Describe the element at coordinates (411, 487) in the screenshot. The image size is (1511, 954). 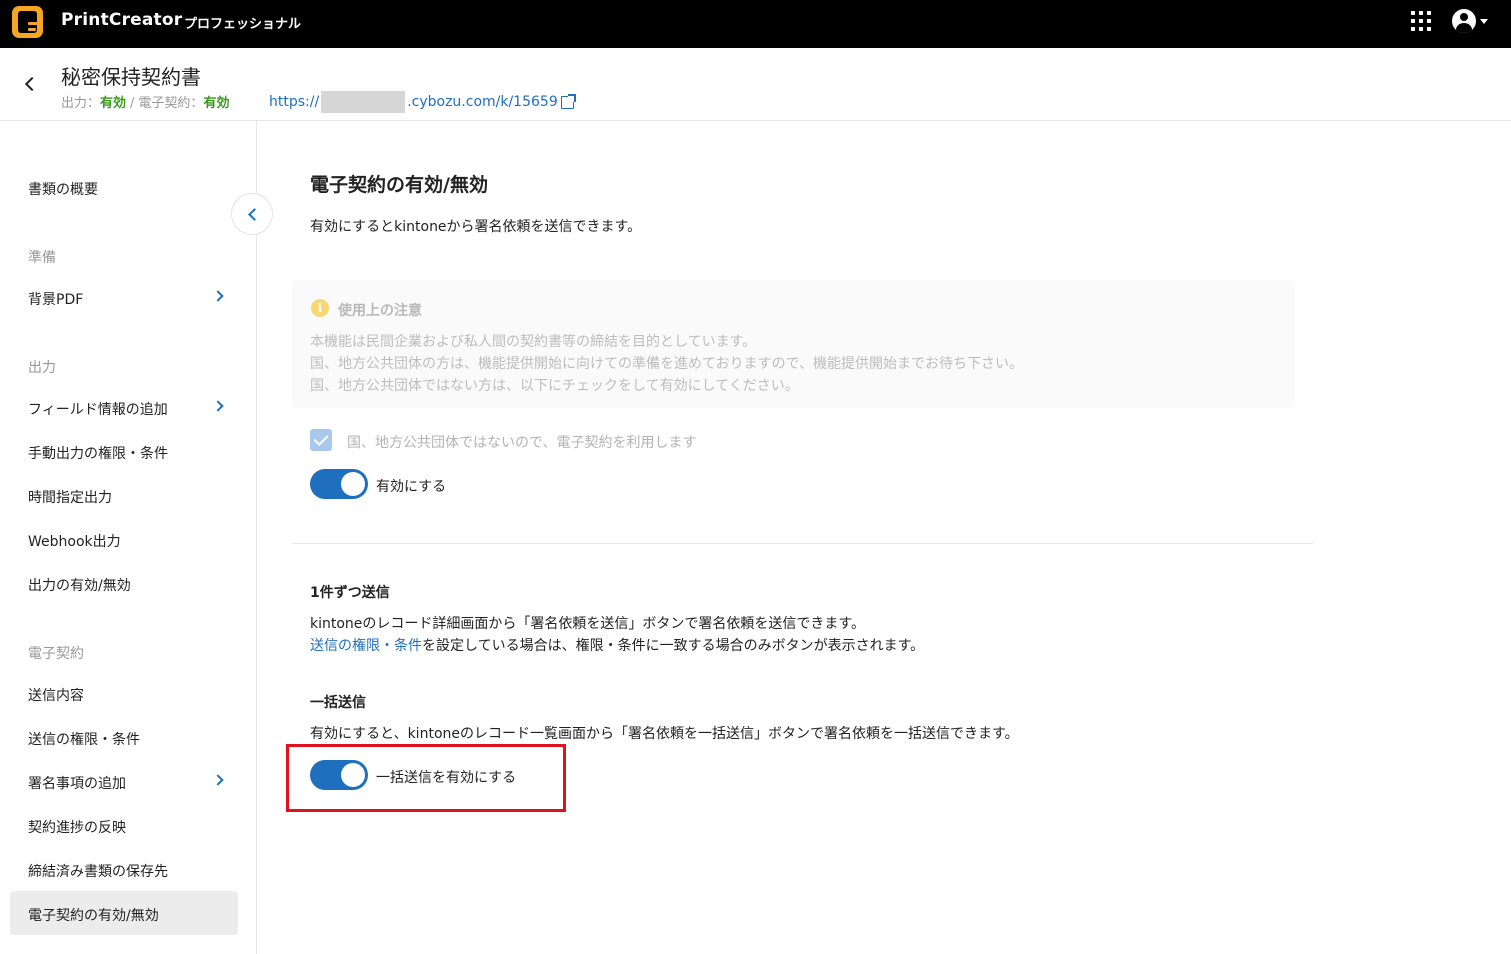
I see `enable-econtract-label: 有効にする` at that location.